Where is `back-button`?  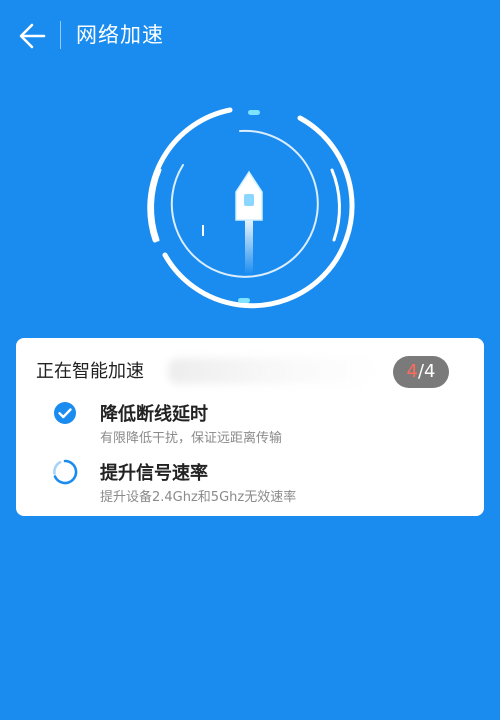 back-button is located at coordinates (32, 36).